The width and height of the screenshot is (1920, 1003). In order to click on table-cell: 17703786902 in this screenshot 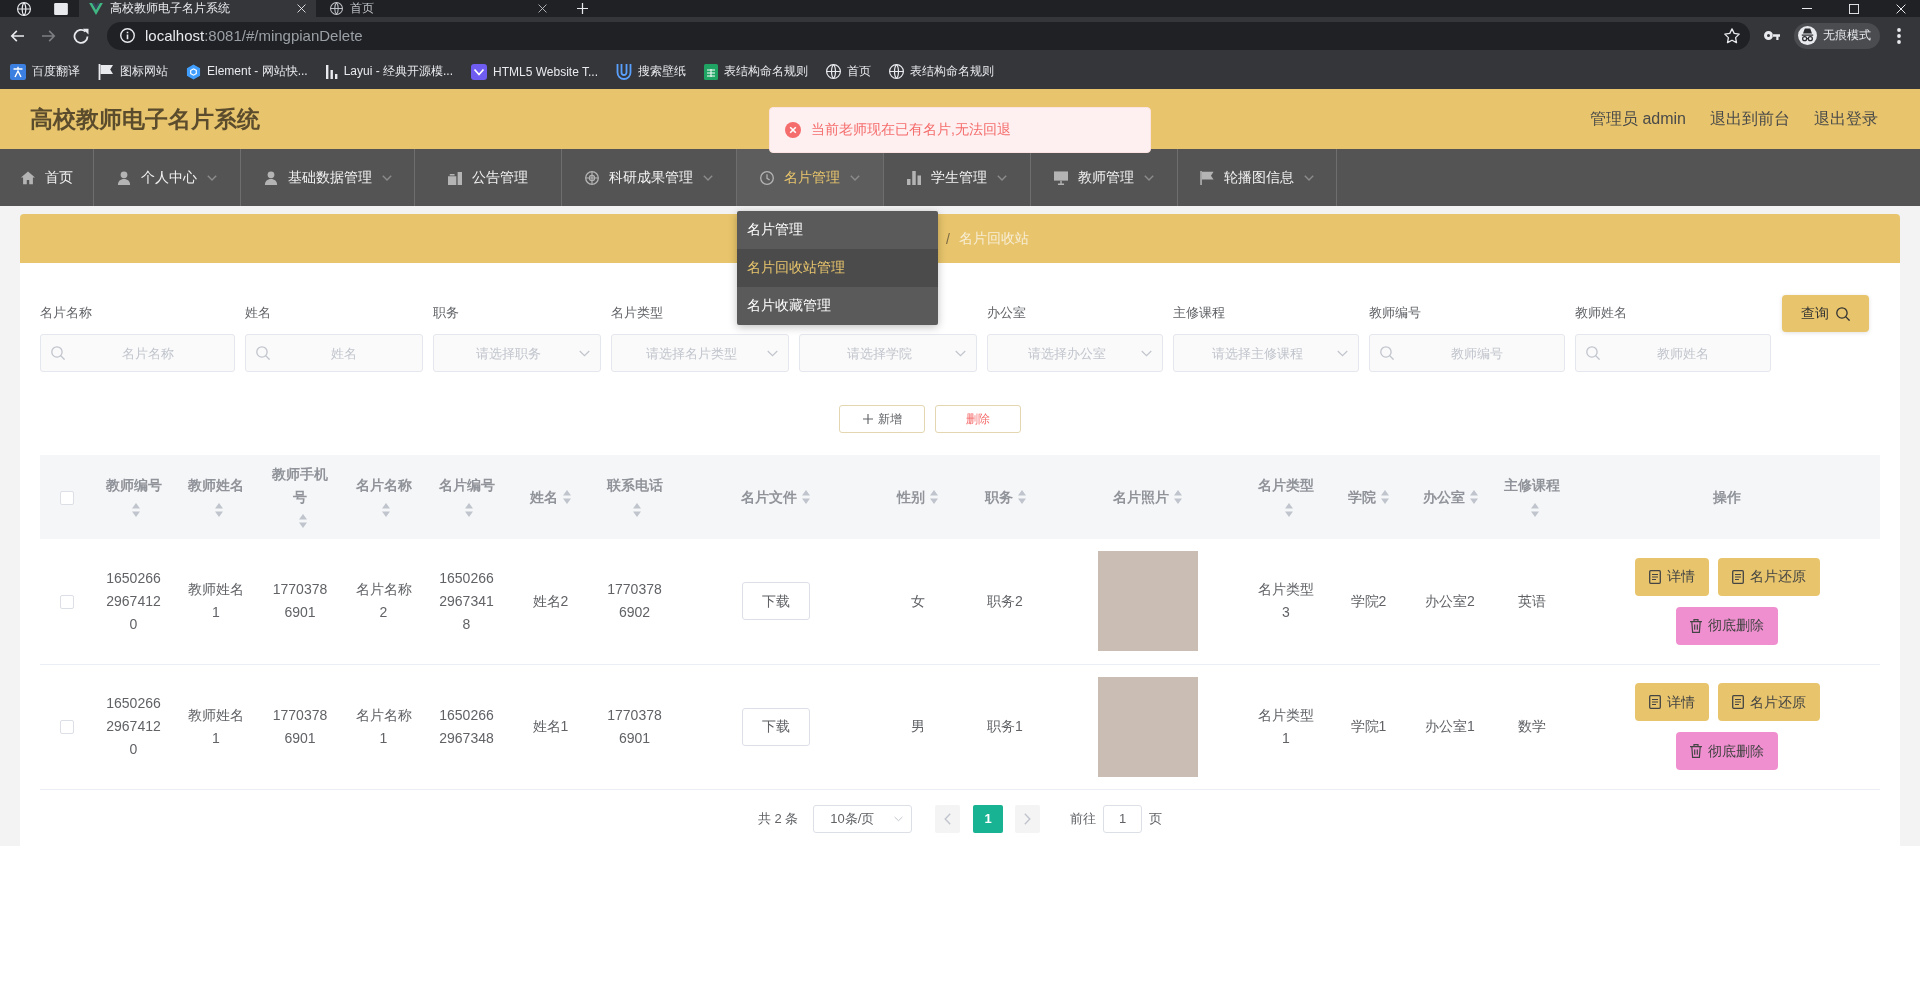, I will do `click(634, 601)`.